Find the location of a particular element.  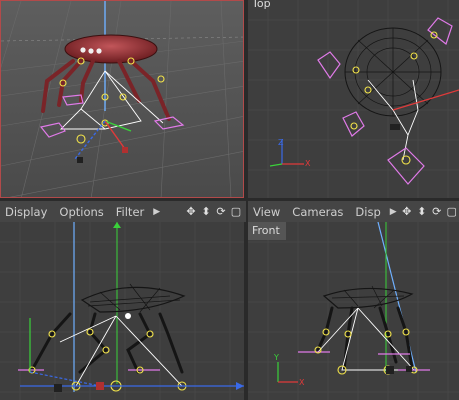

svg-text: Y is located at coordinates (276, 357).